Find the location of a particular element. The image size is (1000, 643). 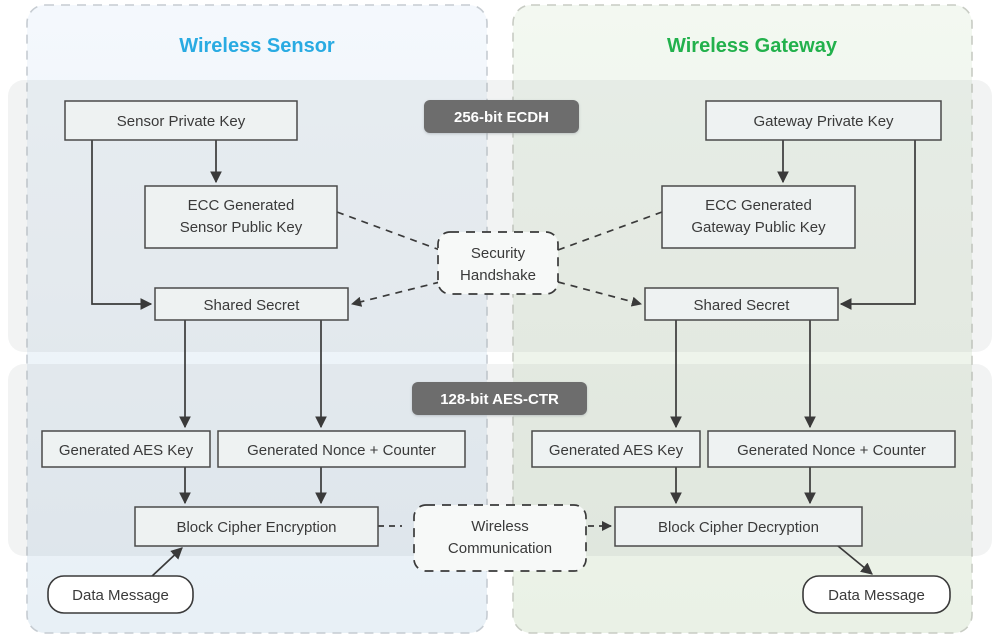

badge-aes-label: 128-bit AES-CTR is located at coordinates (499, 399).